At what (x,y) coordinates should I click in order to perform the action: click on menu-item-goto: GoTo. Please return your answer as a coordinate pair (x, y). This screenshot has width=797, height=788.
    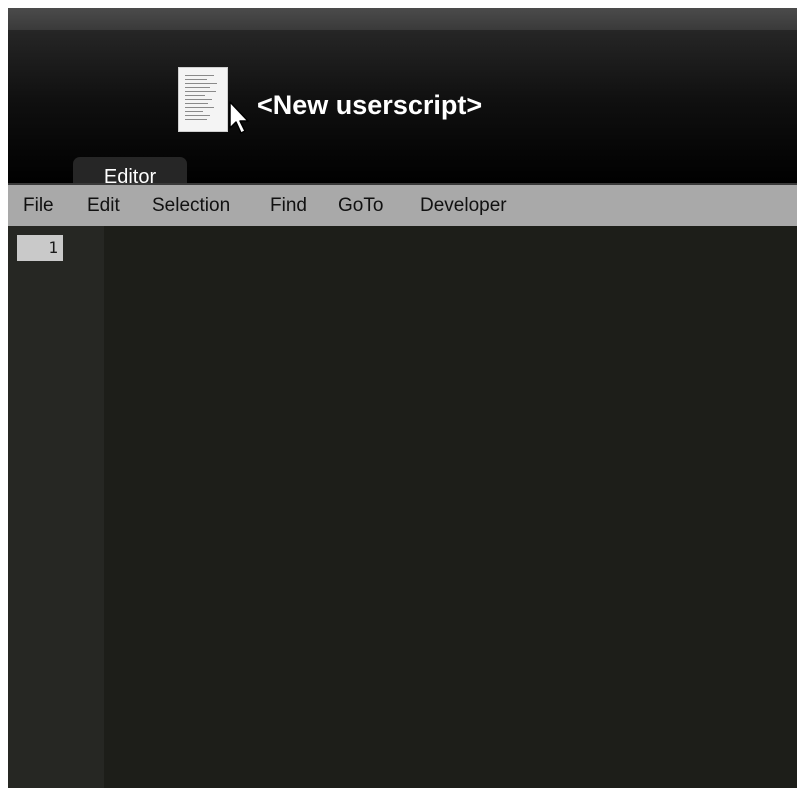
    Looking at the image, I should click on (360, 205).